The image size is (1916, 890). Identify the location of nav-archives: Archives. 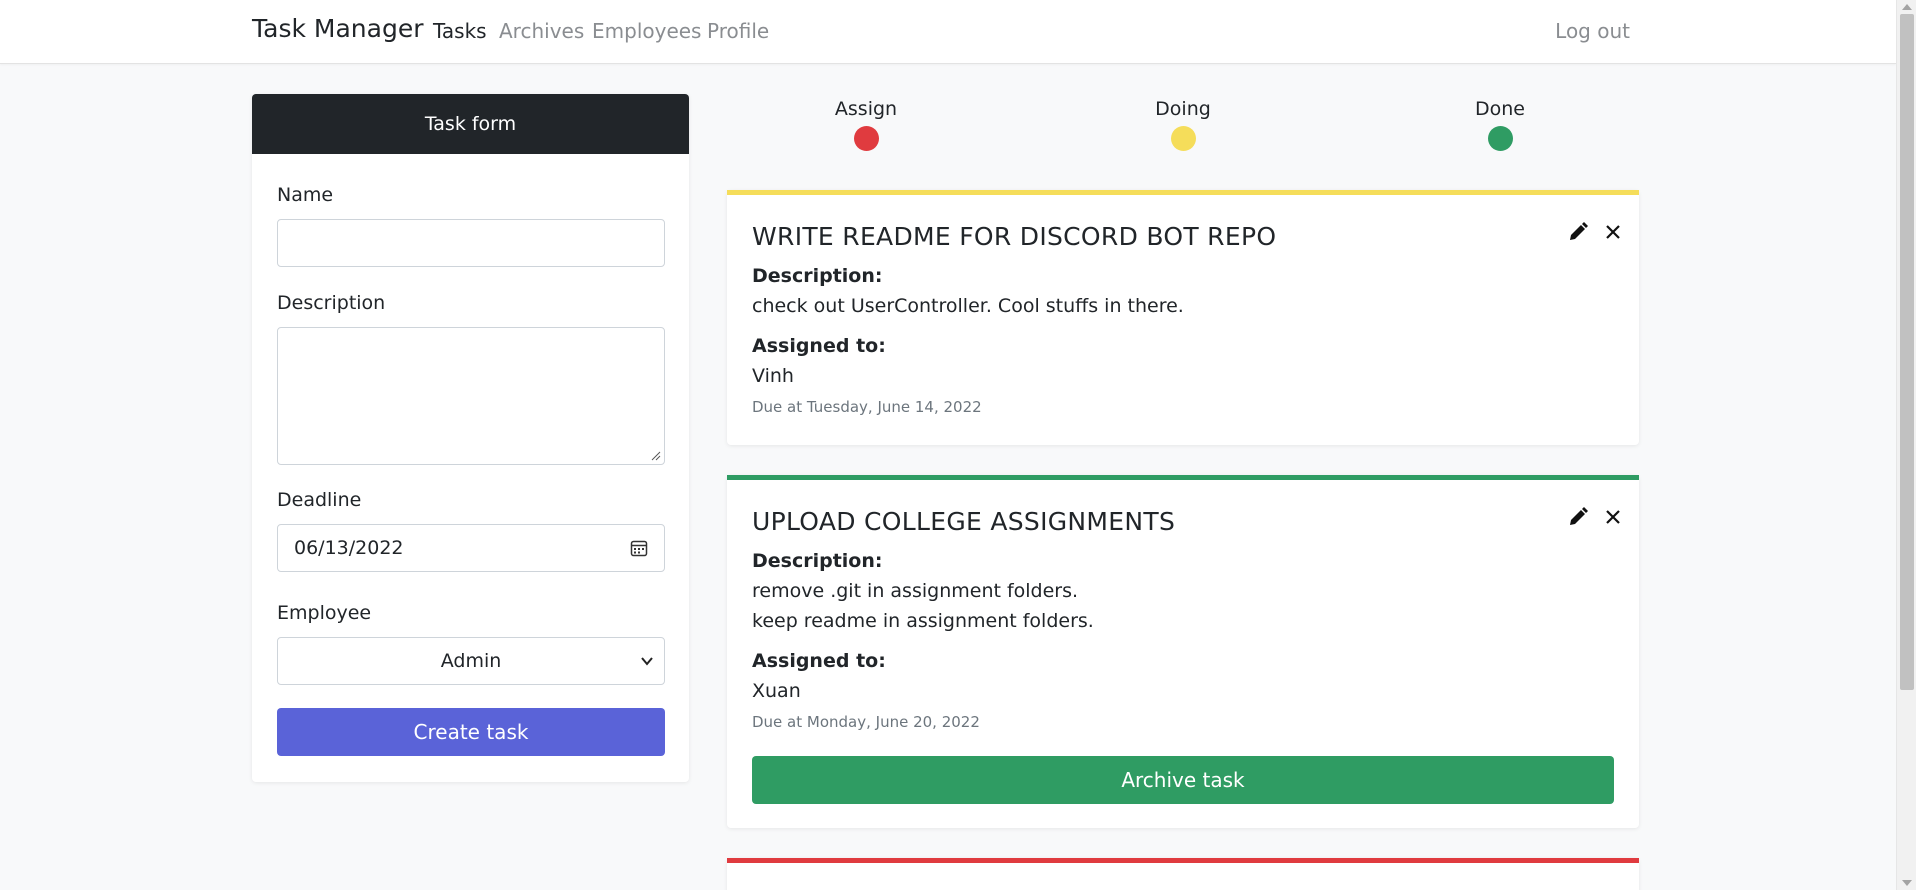
(541, 31).